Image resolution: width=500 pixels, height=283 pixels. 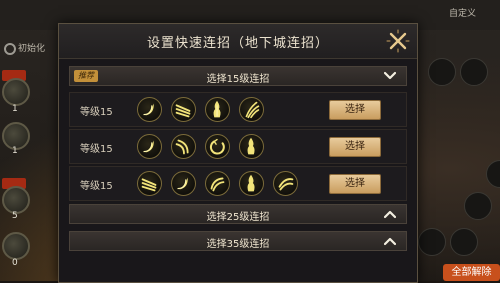 I want to click on chevron-down-icon, so click(x=390, y=76).